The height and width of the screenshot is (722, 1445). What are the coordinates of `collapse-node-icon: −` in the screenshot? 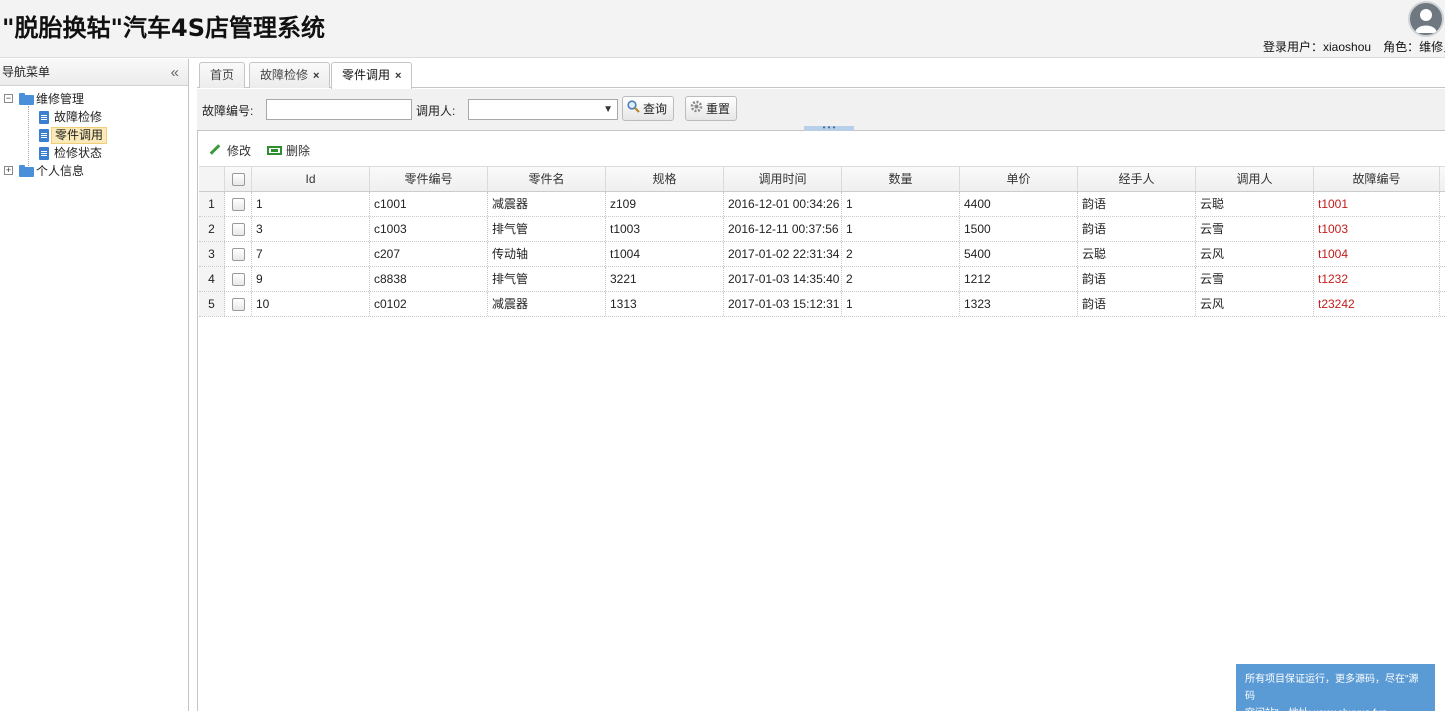 It's located at (8, 98).